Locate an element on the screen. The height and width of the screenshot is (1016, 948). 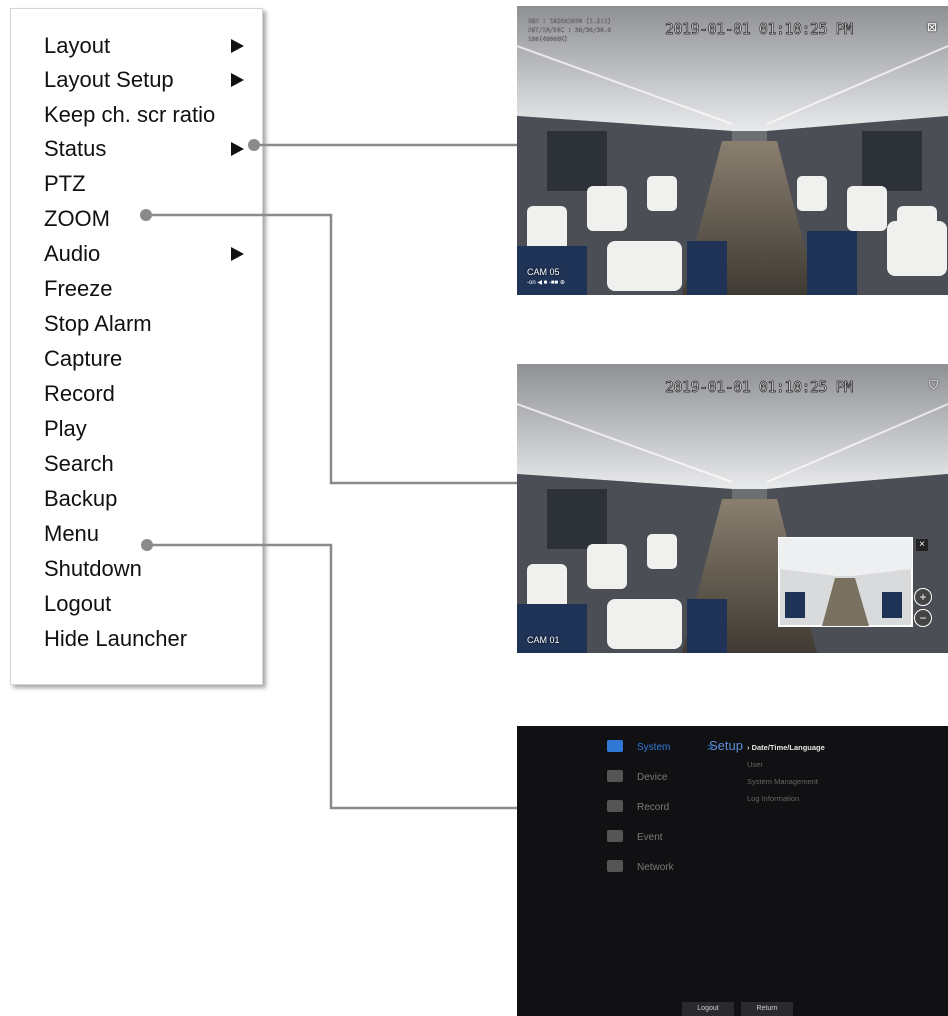
setup-subitem-log-information: Log Information is located at coordinates (773, 798).